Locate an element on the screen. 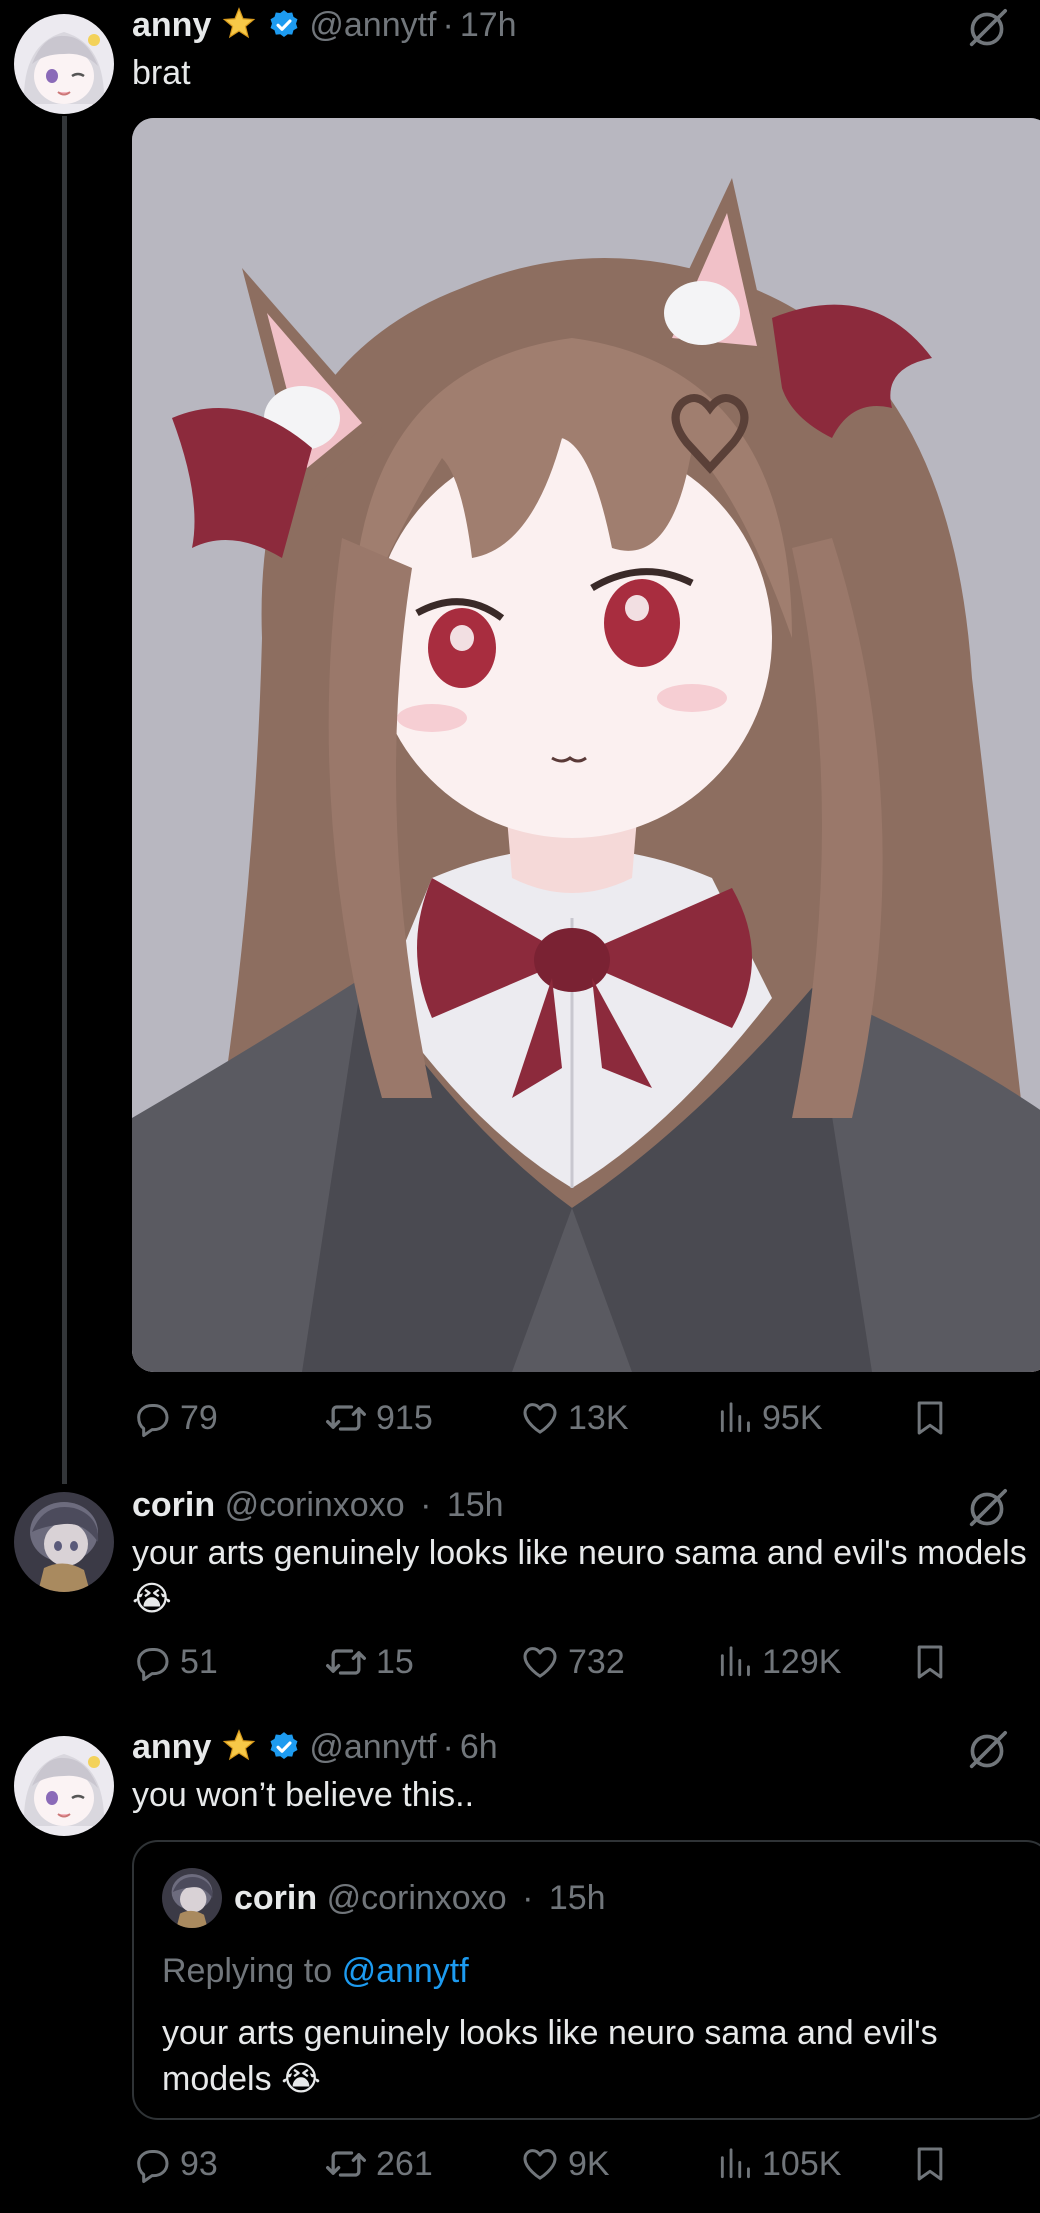  reply-count: 51 is located at coordinates (199, 1662).